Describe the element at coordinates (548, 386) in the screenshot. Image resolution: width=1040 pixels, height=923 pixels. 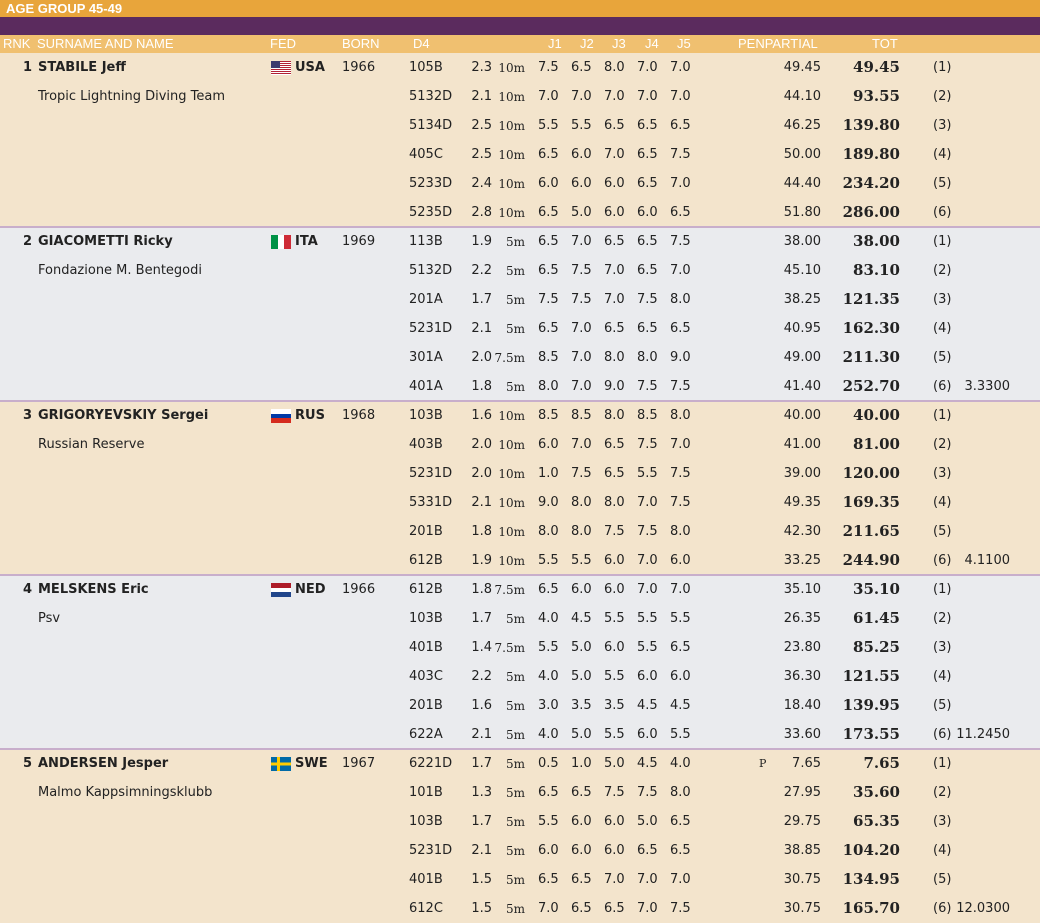
I see `judge-1-score: 8.0` at that location.